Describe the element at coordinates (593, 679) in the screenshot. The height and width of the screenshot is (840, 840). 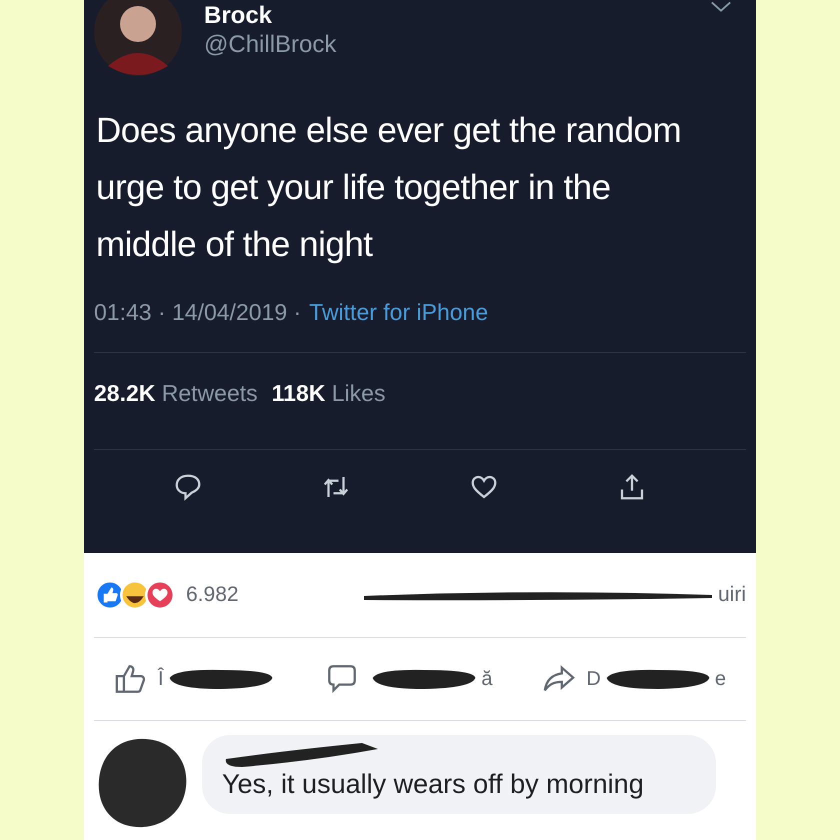
I see `action-label-fragment: D` at that location.